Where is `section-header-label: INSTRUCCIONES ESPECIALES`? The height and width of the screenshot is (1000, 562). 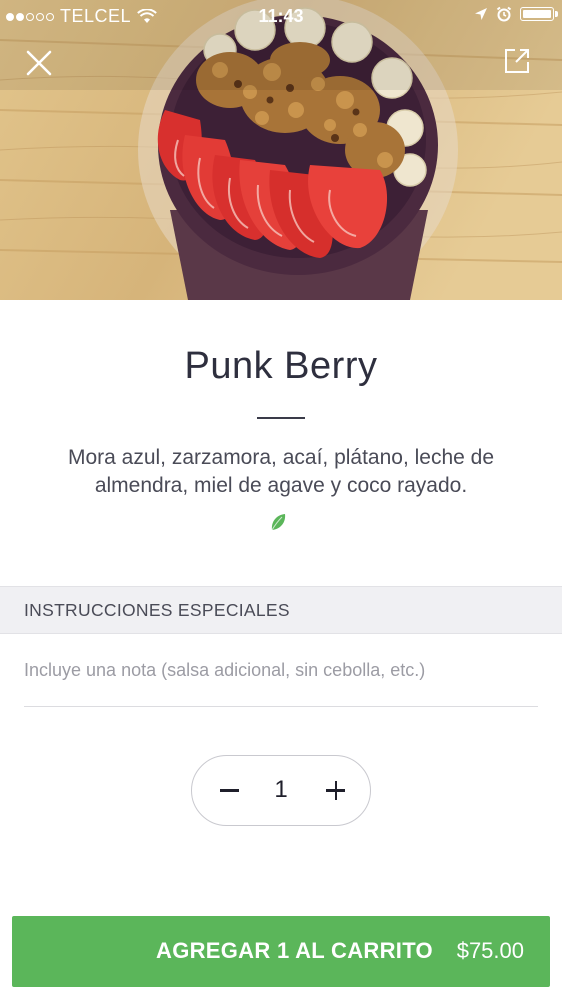
section-header-label: INSTRUCCIONES ESPECIALES is located at coordinates (157, 610).